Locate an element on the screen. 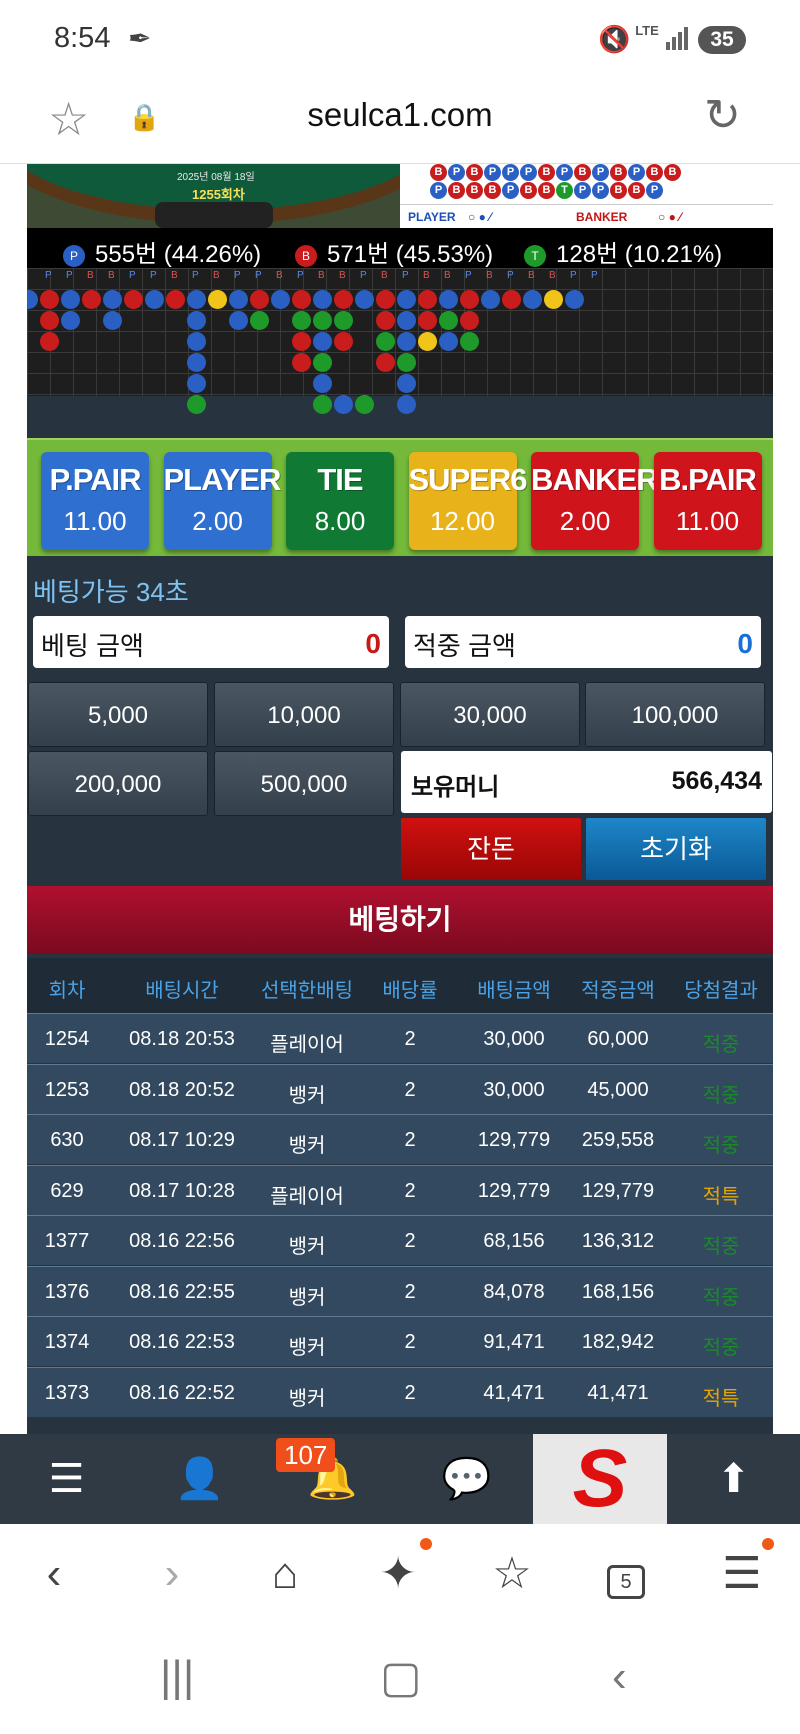 The image size is (800, 1734). bet-option-p-pair: P.PAIR 11.00 is located at coordinates (95, 501).